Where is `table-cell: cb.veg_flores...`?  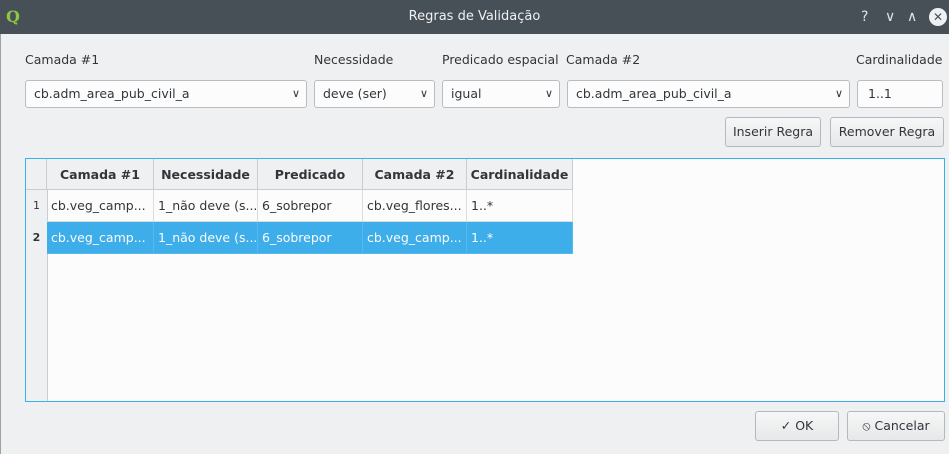
table-cell: cb.veg_flores... is located at coordinates (415, 206).